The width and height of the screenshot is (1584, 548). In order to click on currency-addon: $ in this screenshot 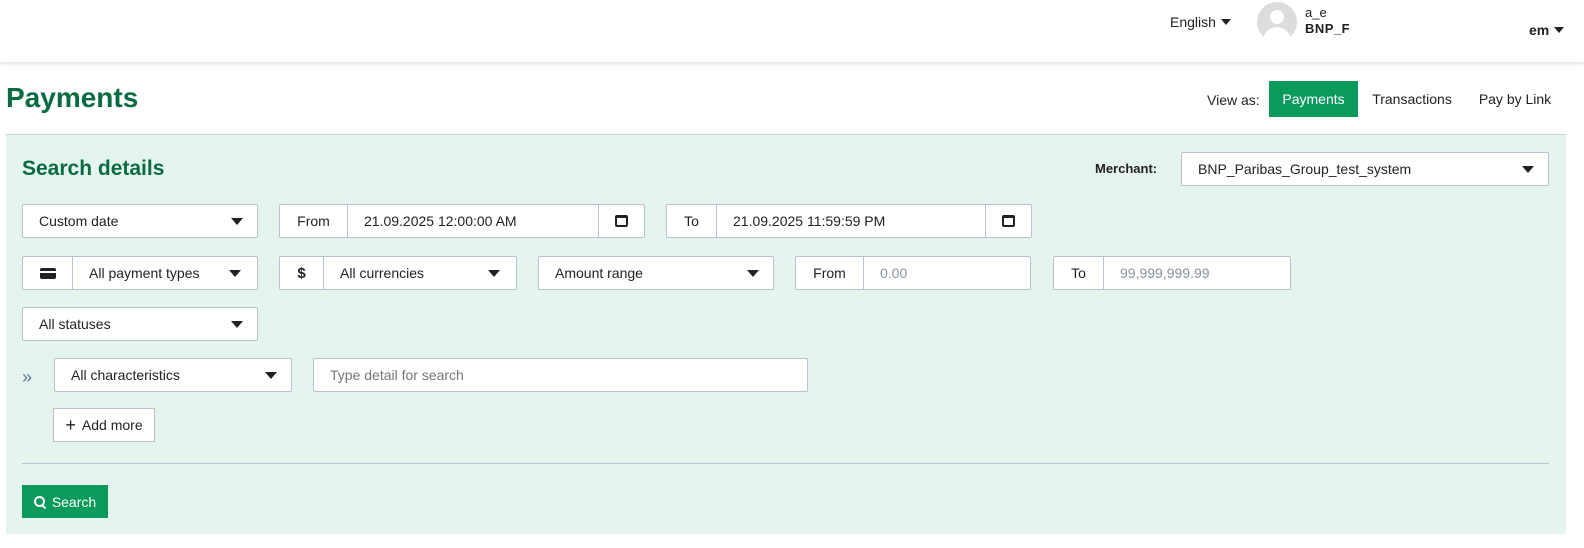, I will do `click(302, 273)`.